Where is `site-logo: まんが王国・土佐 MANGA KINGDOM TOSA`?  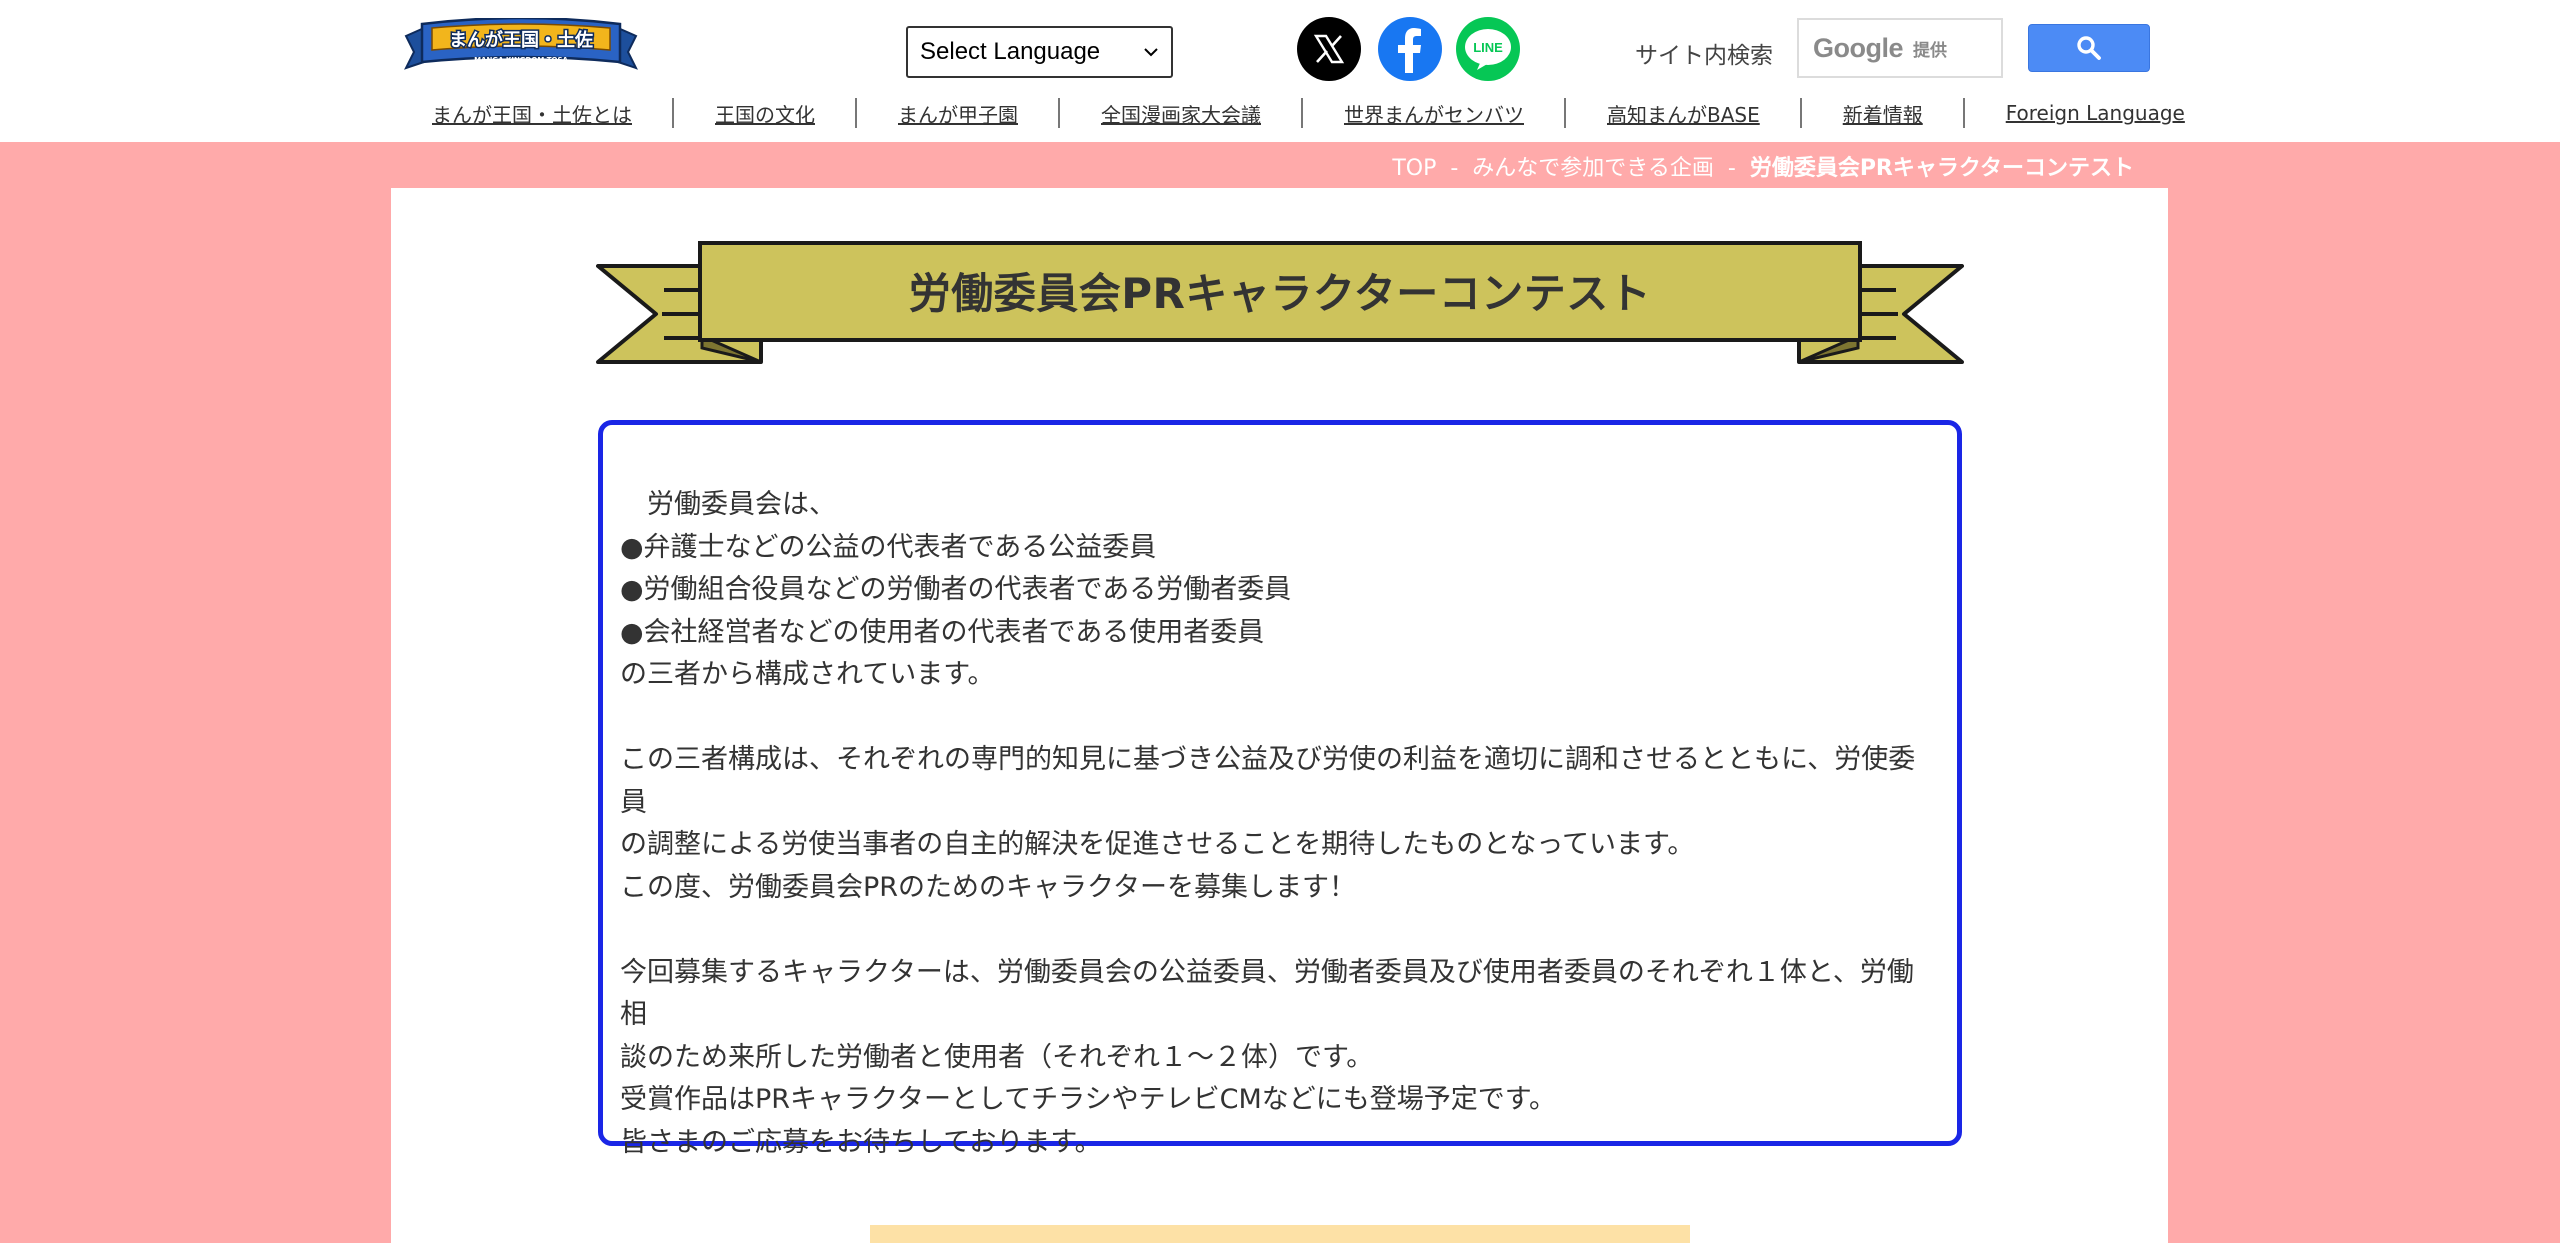
site-logo: まんが王国・土佐 MANGA KINGDOM TOSA is located at coordinates (521, 47).